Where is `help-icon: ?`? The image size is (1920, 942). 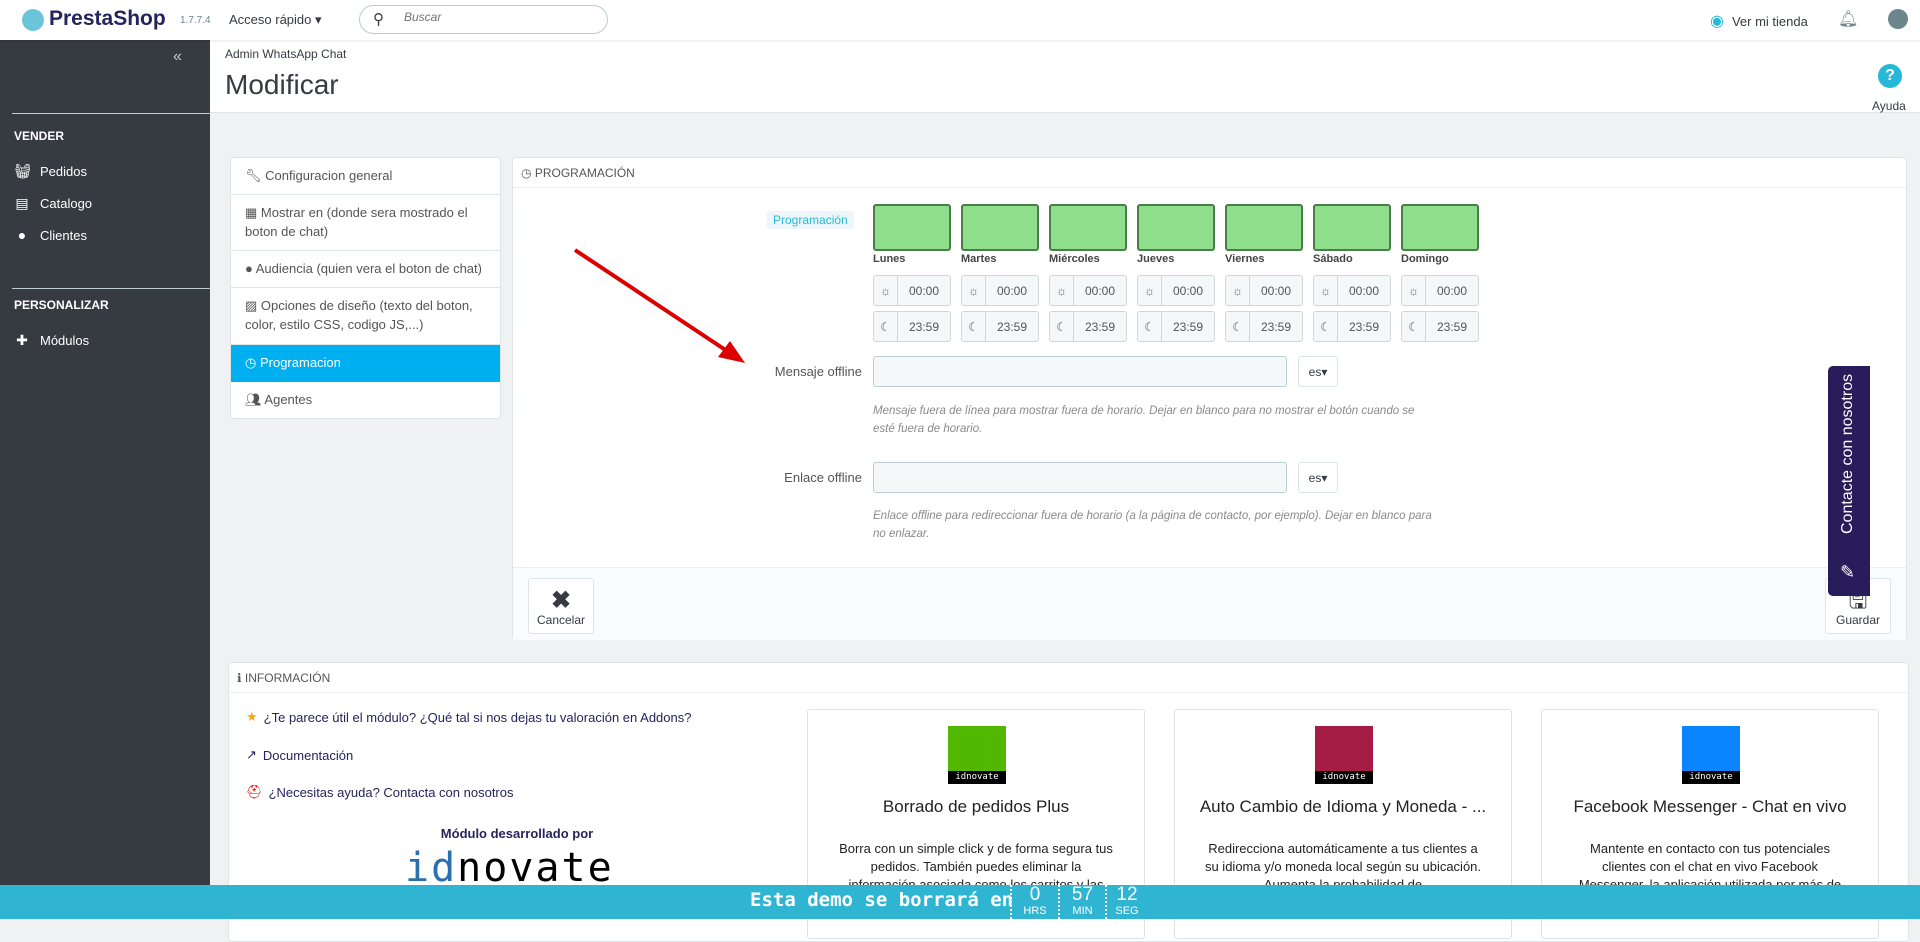 help-icon: ? is located at coordinates (1890, 76).